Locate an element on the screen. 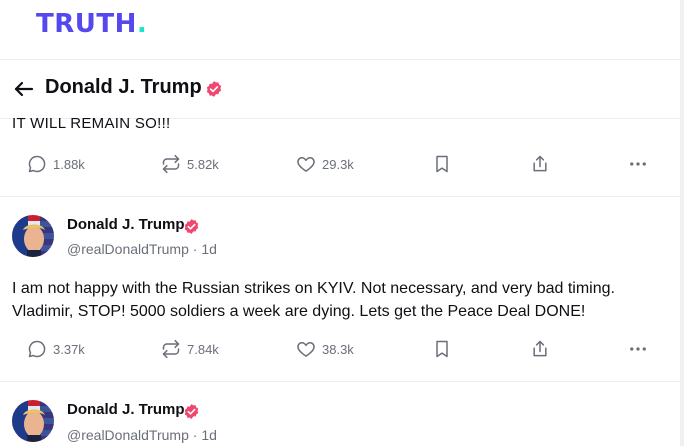  retruth-button: 7.84k is located at coordinates (190, 349).